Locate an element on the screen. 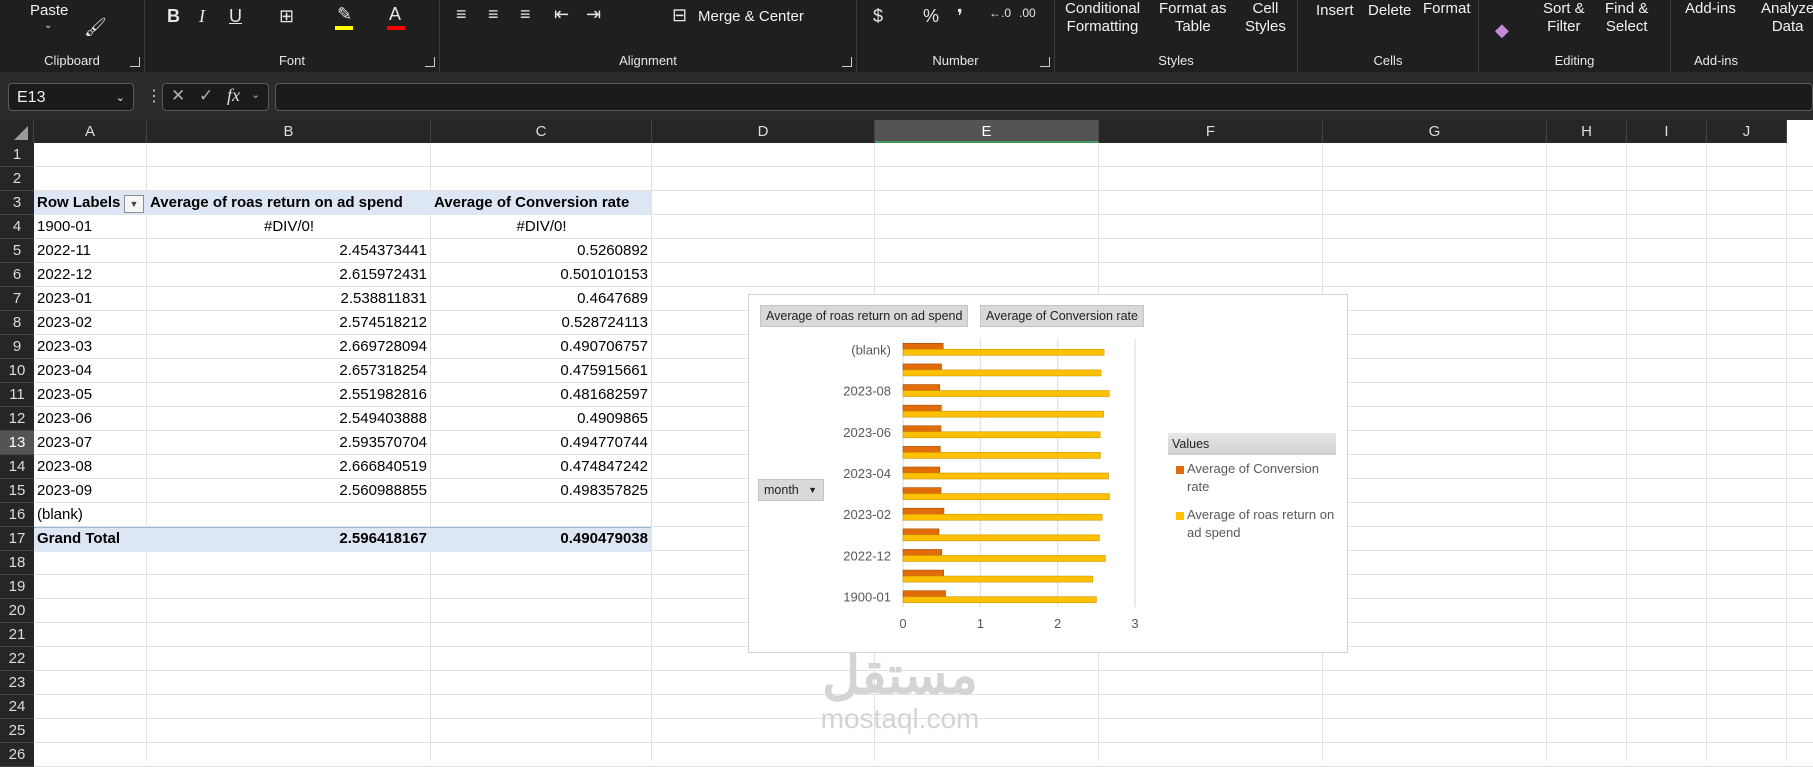  pivot-row-label: 1900-01 is located at coordinates (92, 227).